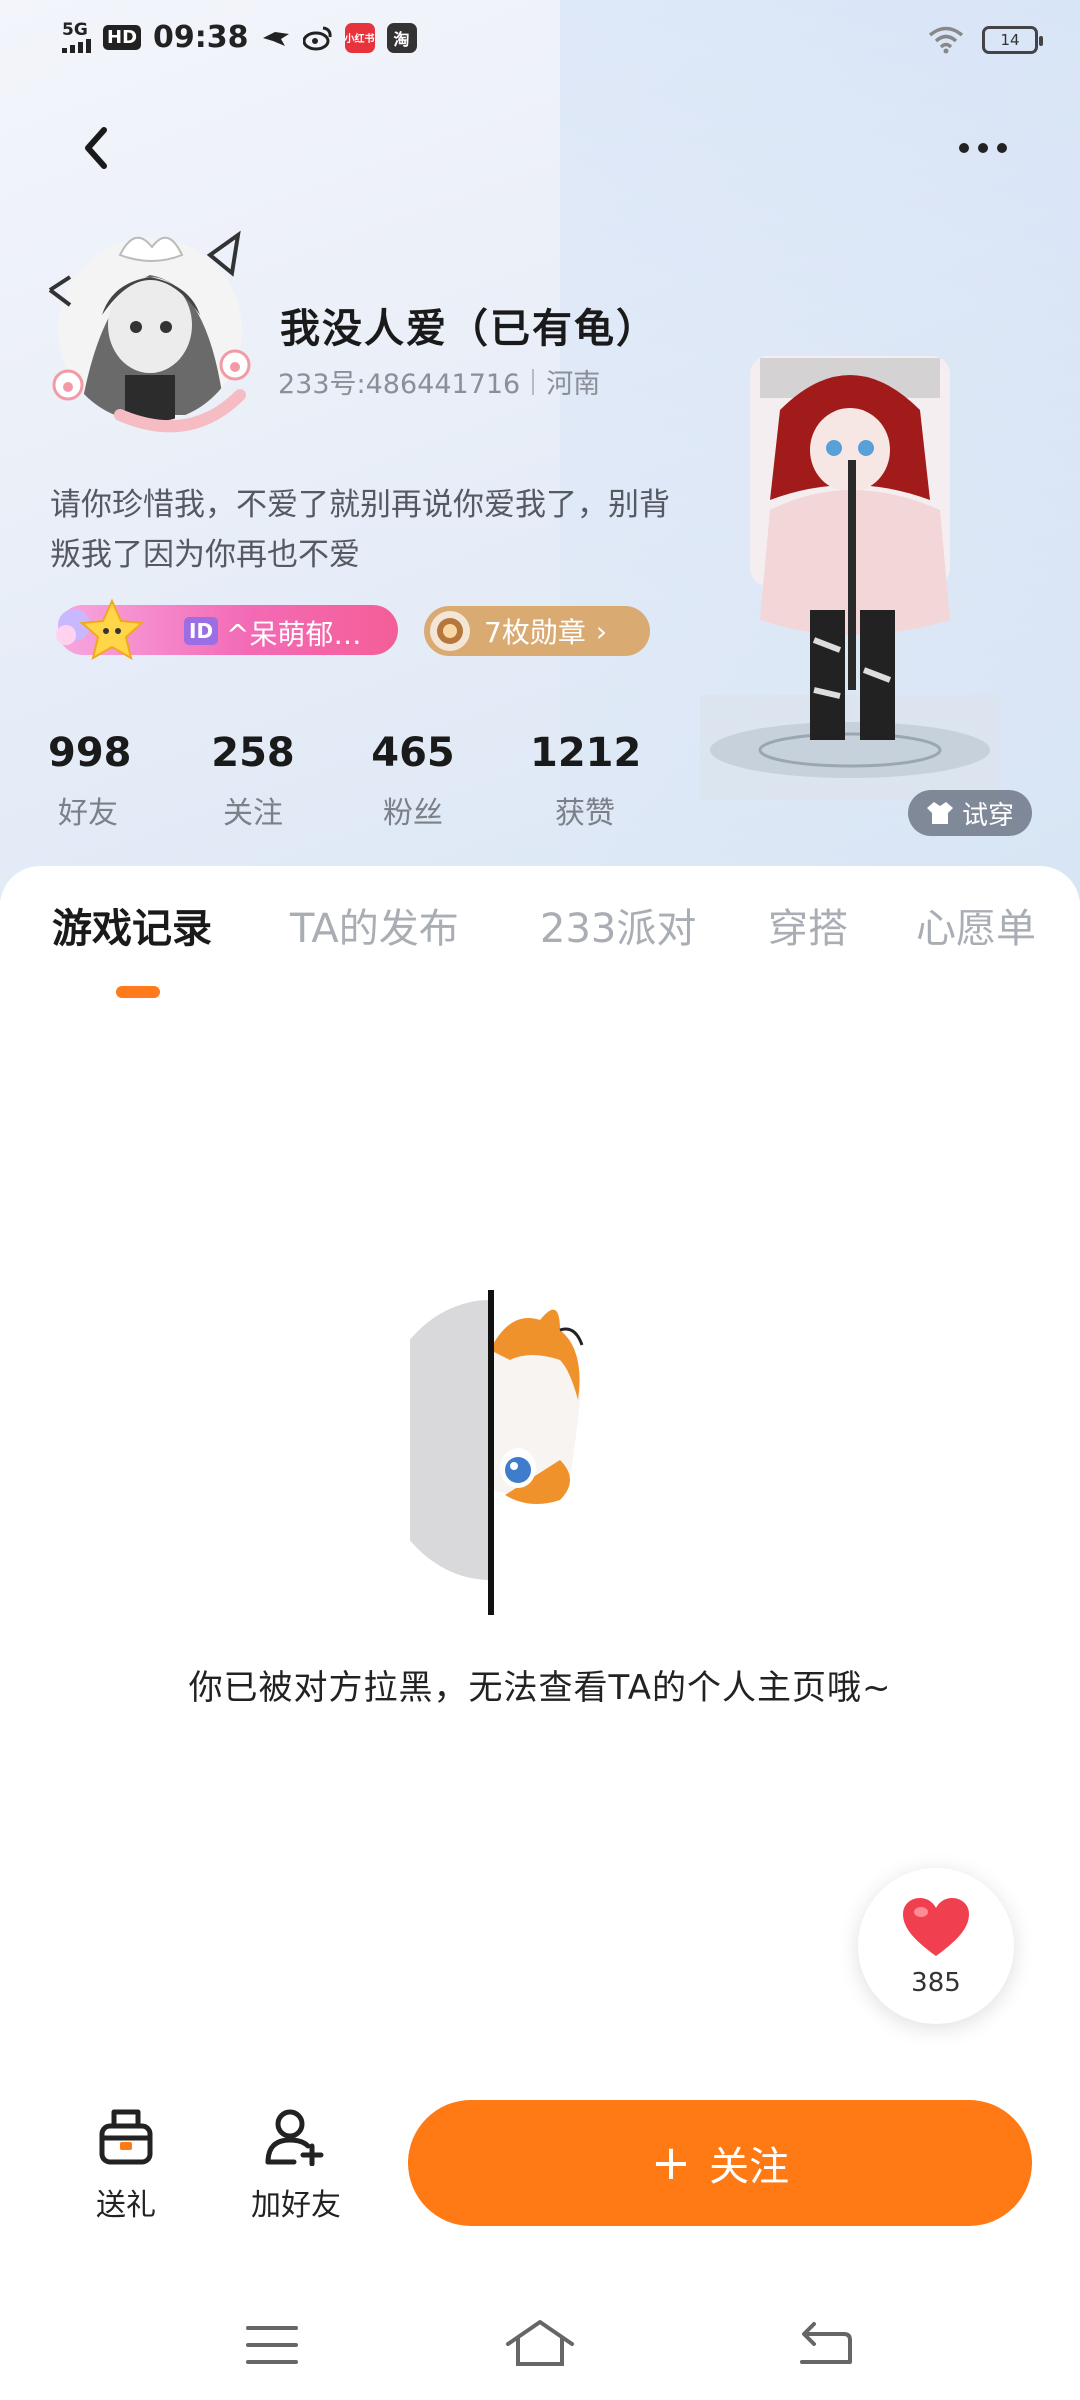 Image resolution: width=1080 pixels, height=2400 pixels. Describe the element at coordinates (294, 2138) in the screenshot. I see `add-user-icon` at that location.